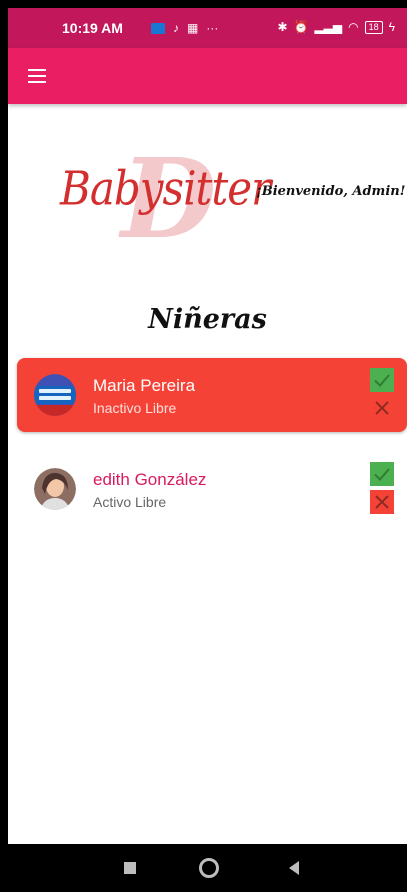 Image resolution: width=407 pixels, height=892 pixels. Describe the element at coordinates (184, 28) in the screenshot. I see `notification-icons: ♪ ▦ ···` at that location.